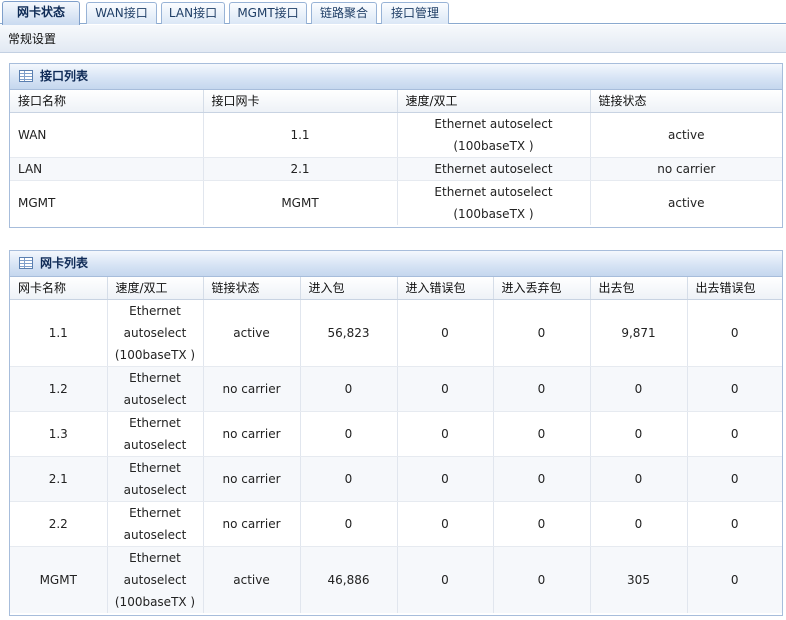 This screenshot has width=786, height=620. What do you see at coordinates (64, 263) in the screenshot?
I see `nic-list-title: 网卡列表` at bounding box center [64, 263].